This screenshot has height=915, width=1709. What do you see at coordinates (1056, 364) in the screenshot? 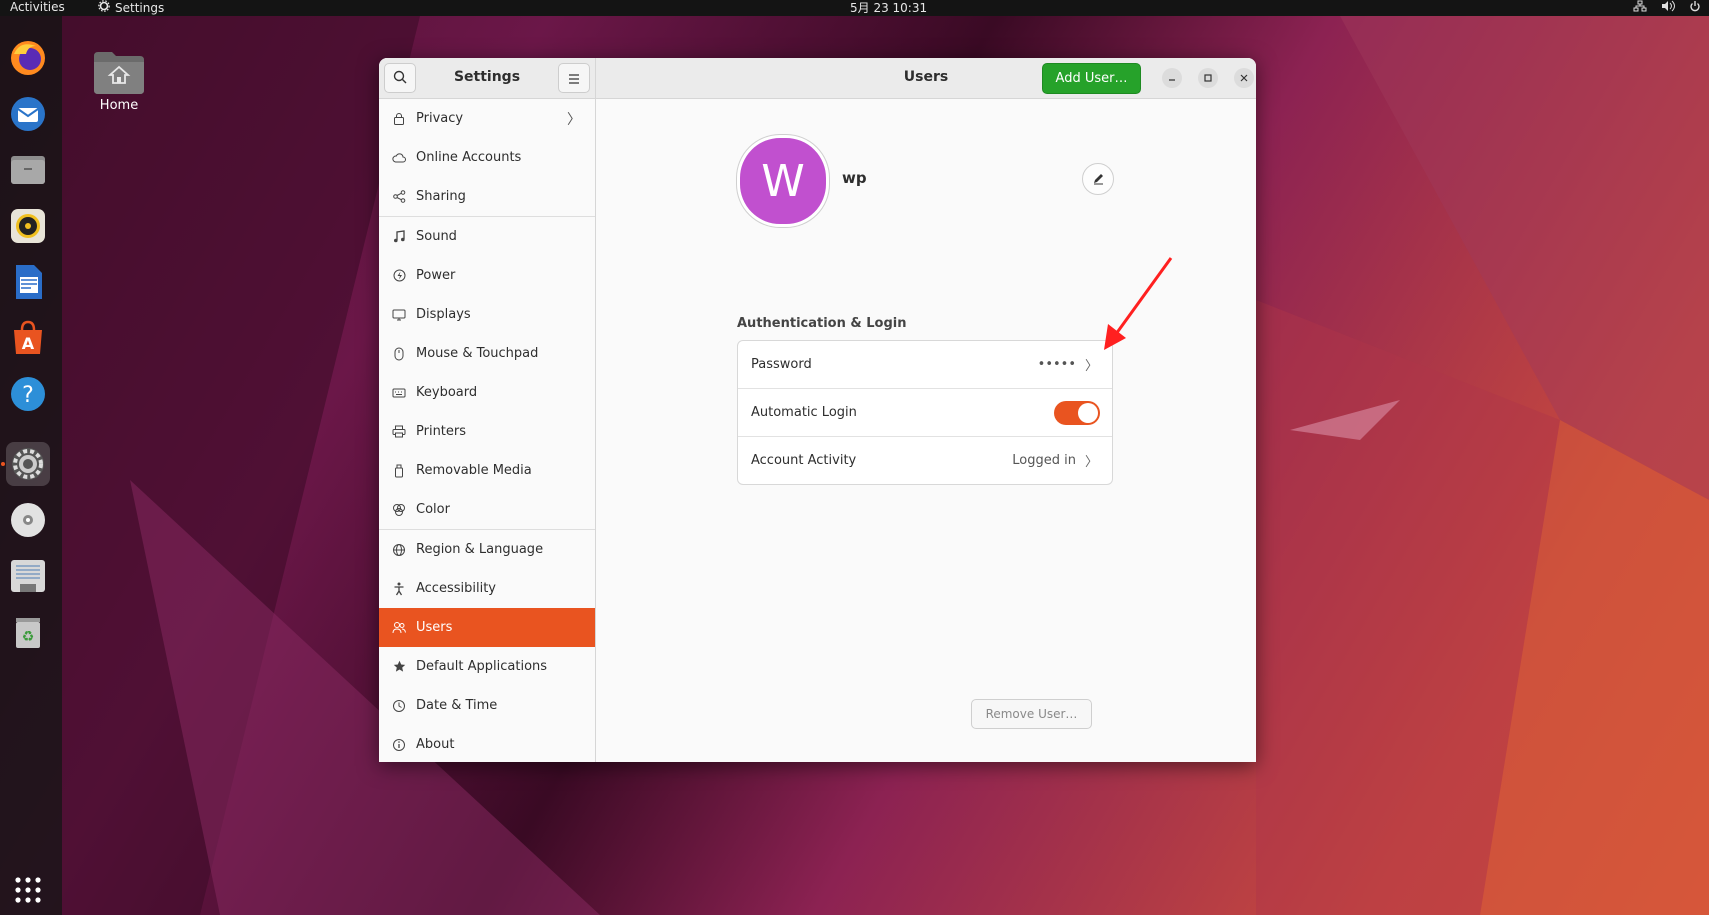
I see `password-value: •••••` at bounding box center [1056, 364].